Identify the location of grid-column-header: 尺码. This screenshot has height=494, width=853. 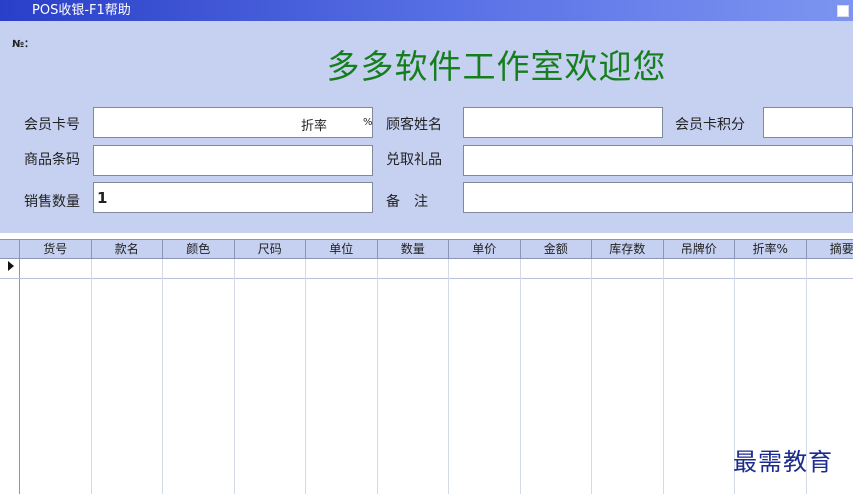
(270, 249).